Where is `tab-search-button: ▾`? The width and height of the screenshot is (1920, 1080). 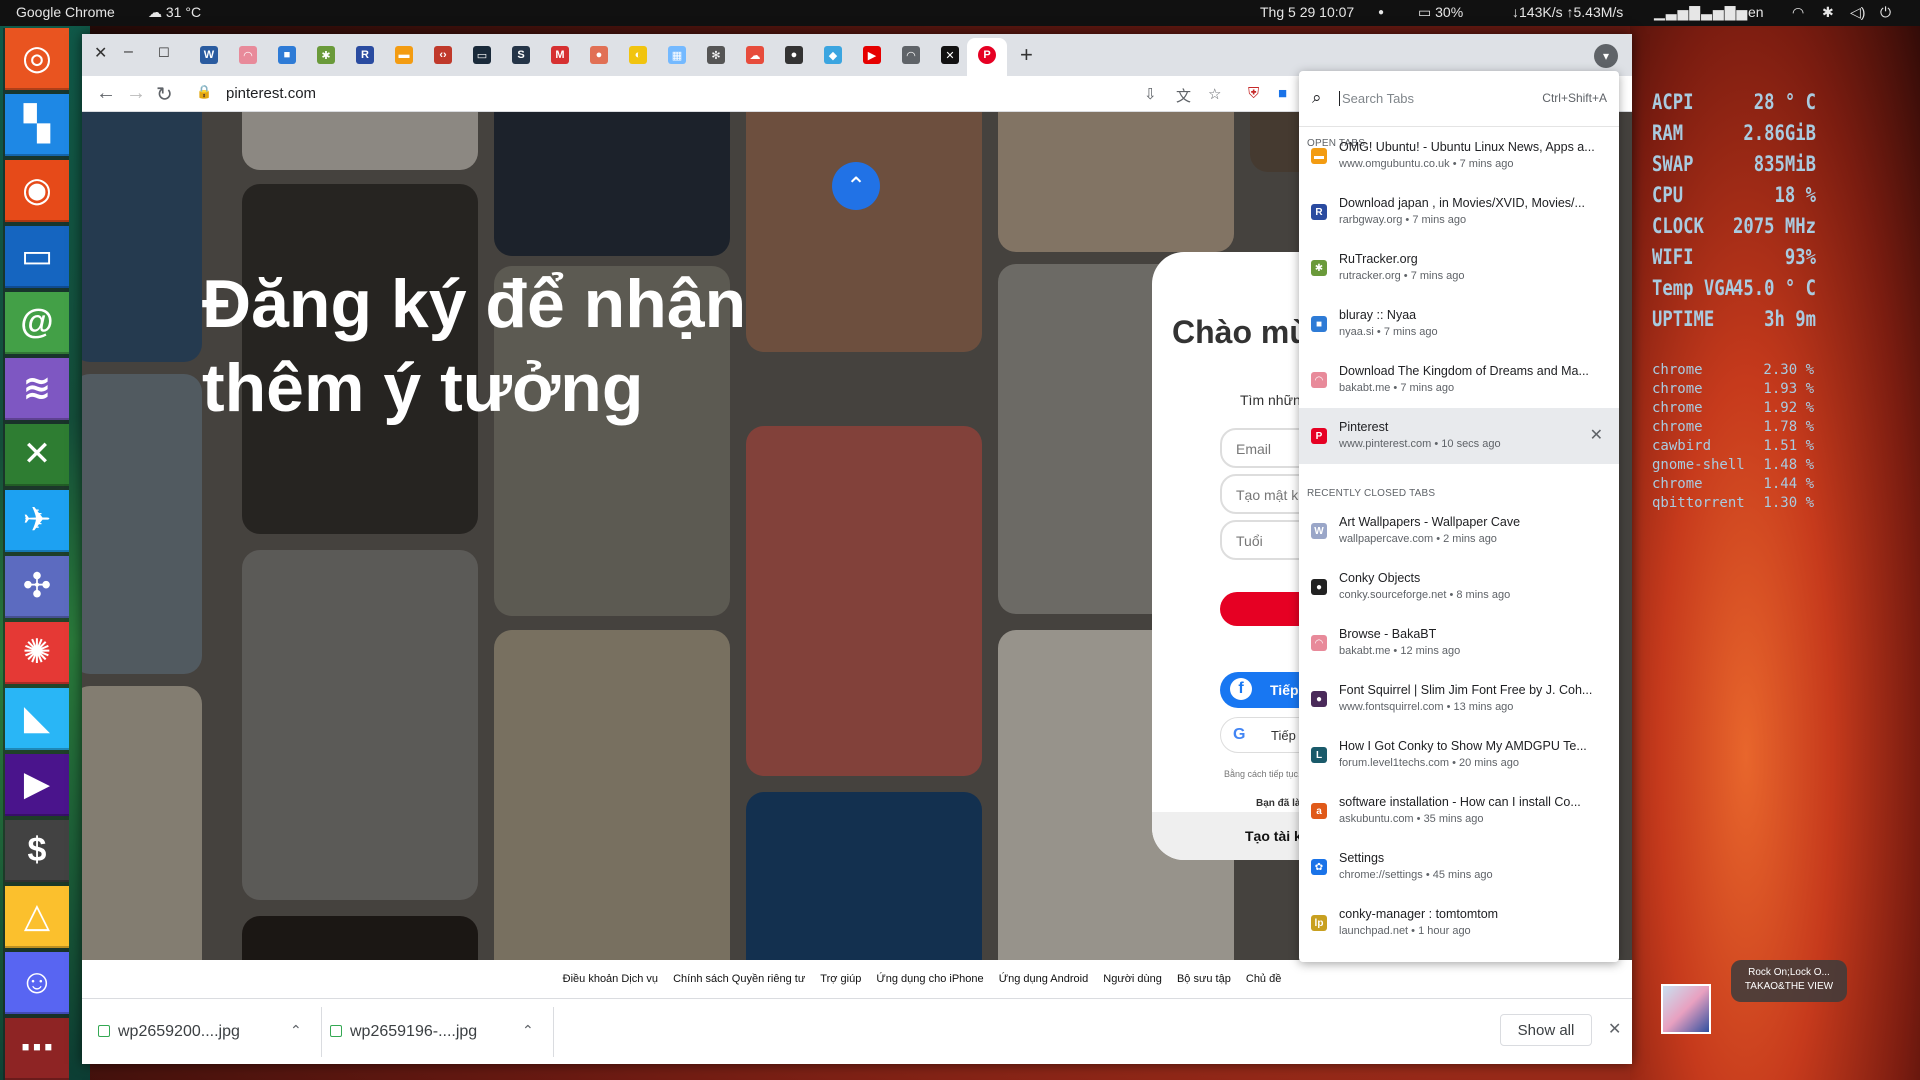 tab-search-button: ▾ is located at coordinates (1606, 56).